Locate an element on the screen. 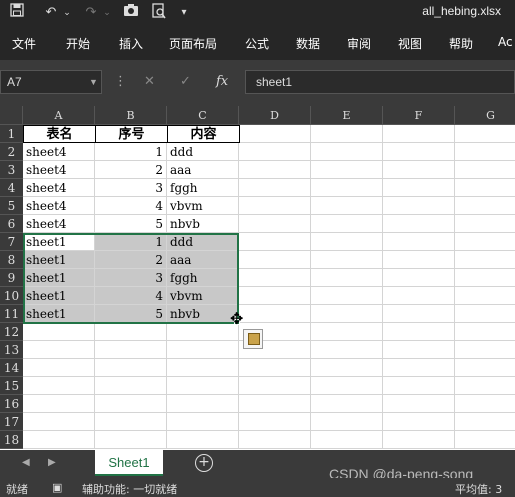 The height and width of the screenshot is (497, 515). column-header-c: C is located at coordinates (203, 115).